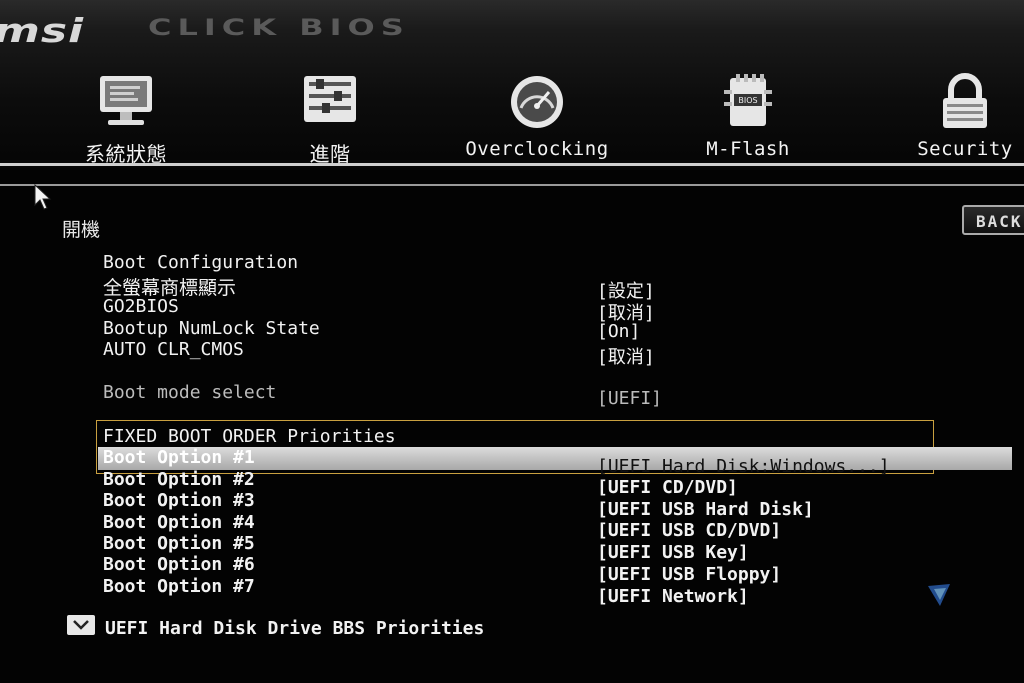 This screenshot has width=1024, height=683. Describe the element at coordinates (939, 595) in the screenshot. I see `watermark-logo-icon` at that location.